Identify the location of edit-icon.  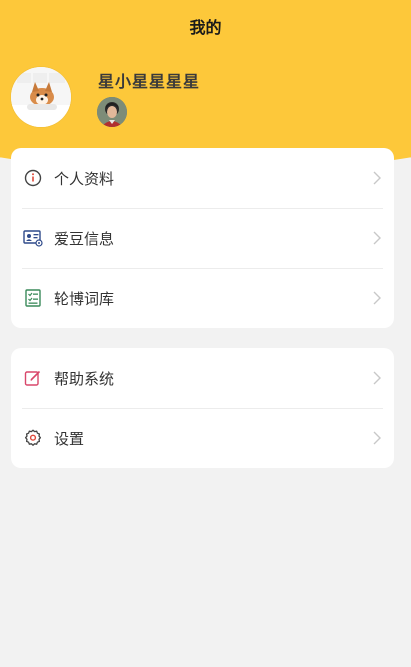
(33, 378).